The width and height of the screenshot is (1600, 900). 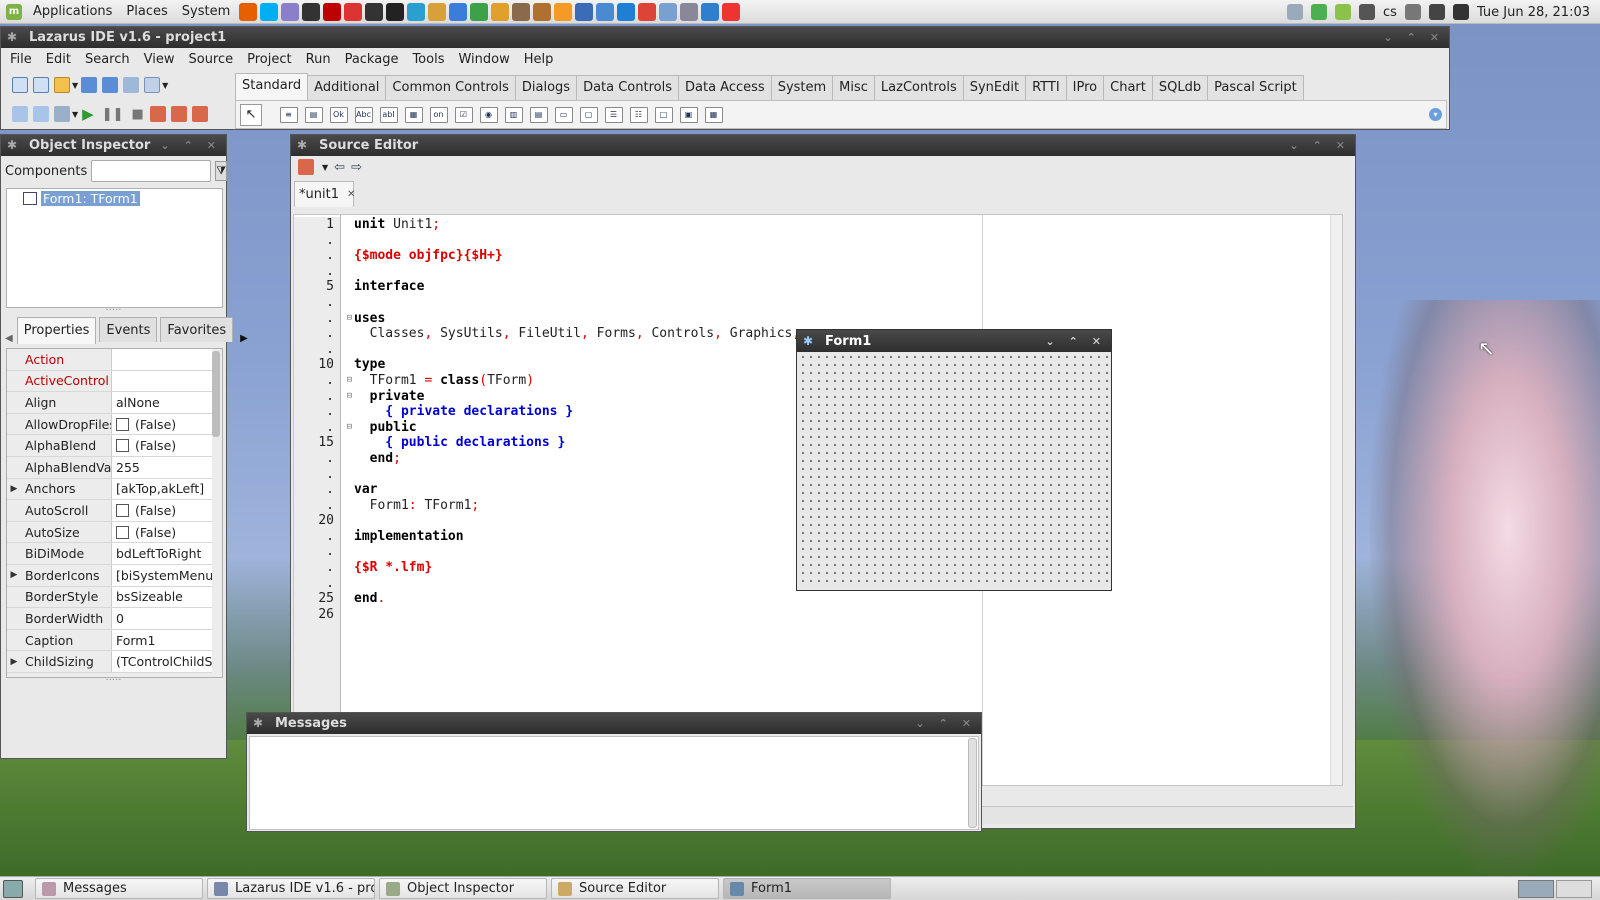 What do you see at coordinates (538, 114) in the screenshot?
I see `combobox-component: ▤` at bounding box center [538, 114].